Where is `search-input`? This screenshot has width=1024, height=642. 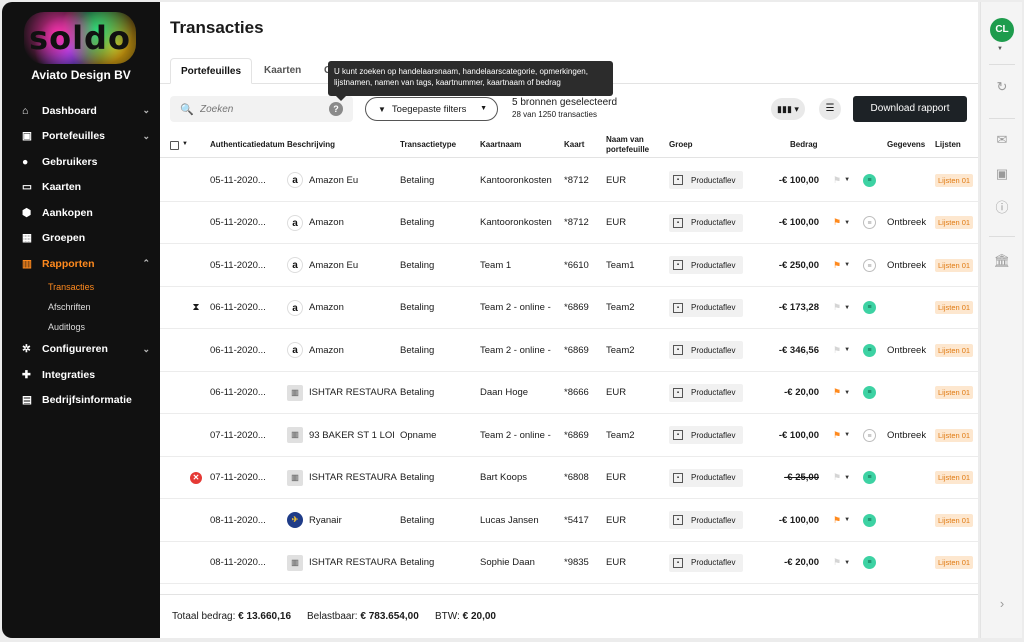 search-input is located at coordinates (260, 109).